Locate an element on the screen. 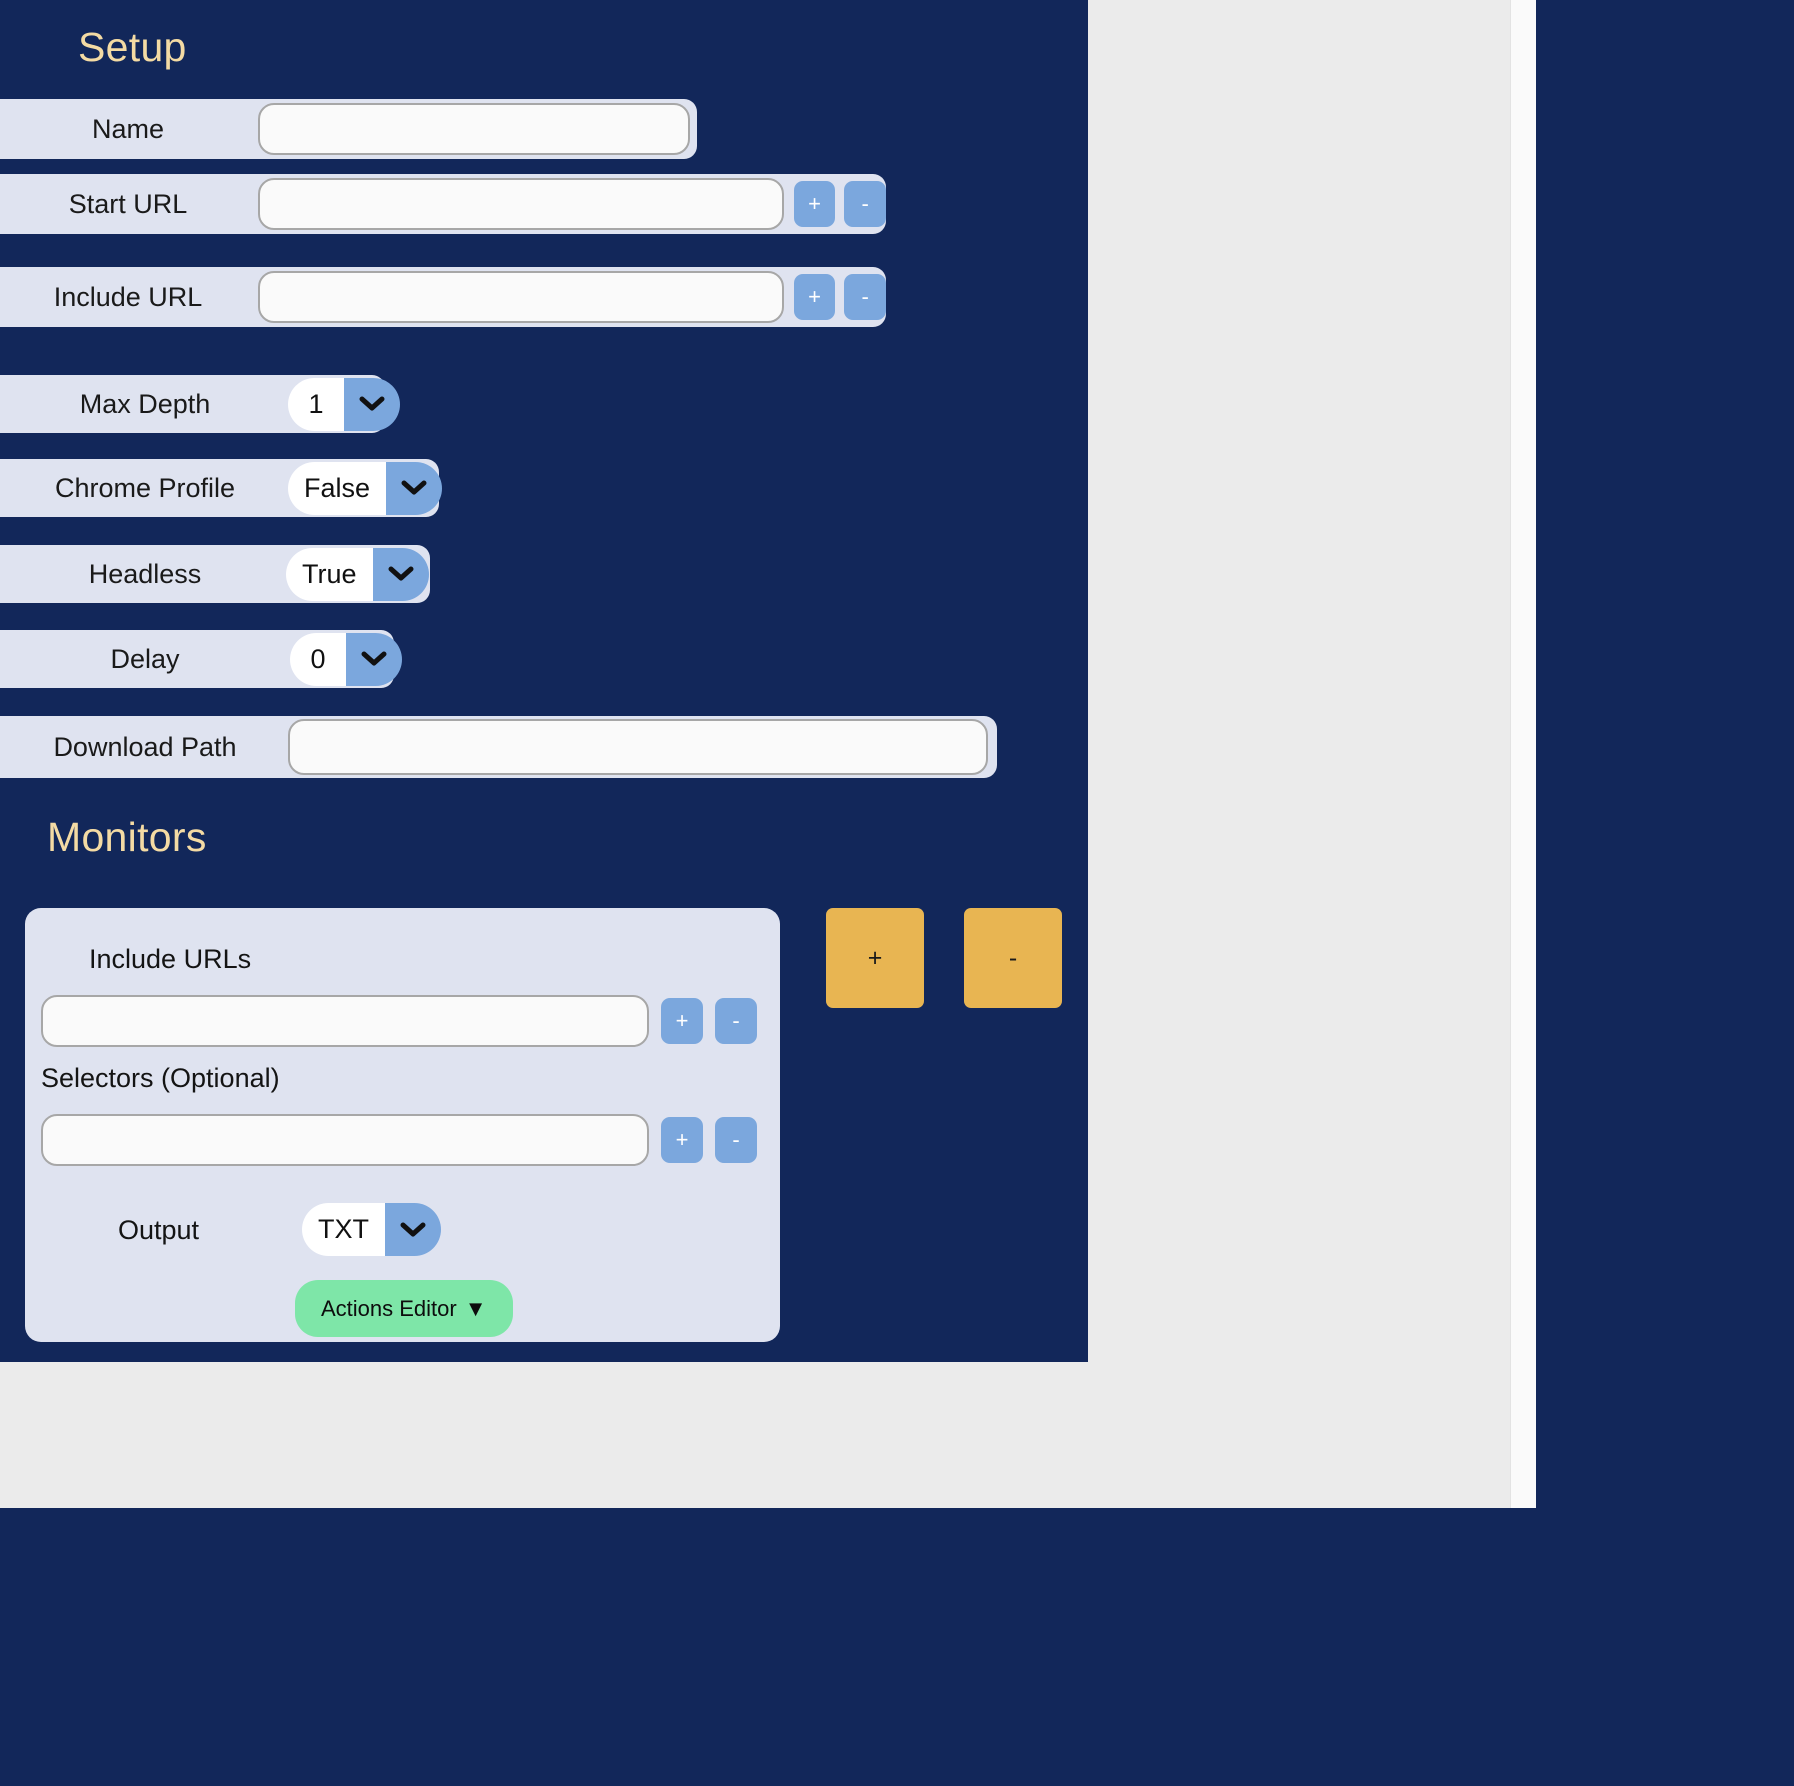  field-row-chrome-profile: Chrome Profile False is located at coordinates (221, 488).